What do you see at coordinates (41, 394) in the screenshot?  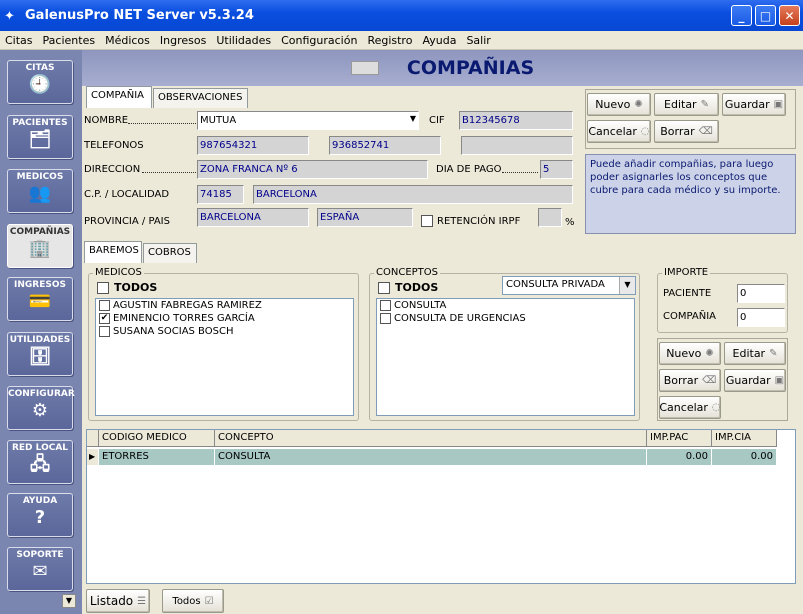 I see `sidebar-item-label: CONFIGURAR` at bounding box center [41, 394].